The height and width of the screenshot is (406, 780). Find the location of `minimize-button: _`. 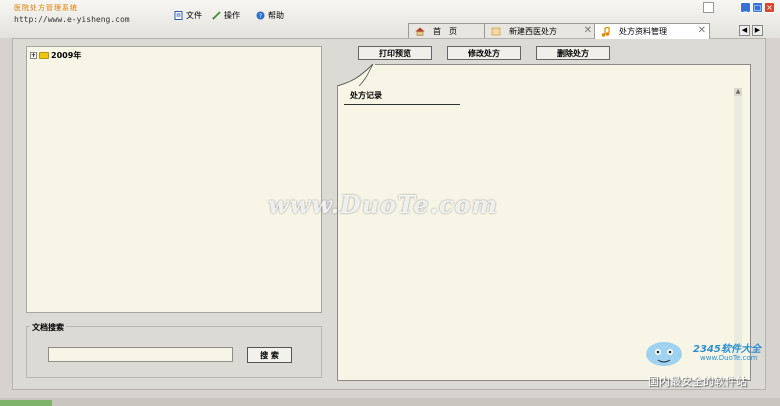

minimize-button: _ is located at coordinates (745, 7).